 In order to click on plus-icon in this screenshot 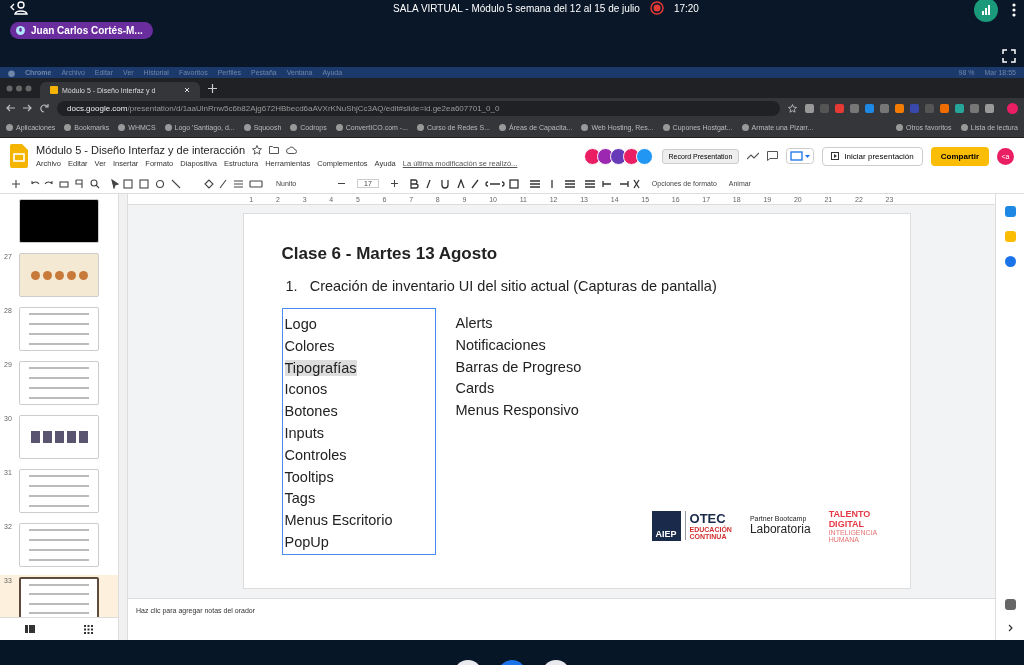, I will do `click(394, 183)`.